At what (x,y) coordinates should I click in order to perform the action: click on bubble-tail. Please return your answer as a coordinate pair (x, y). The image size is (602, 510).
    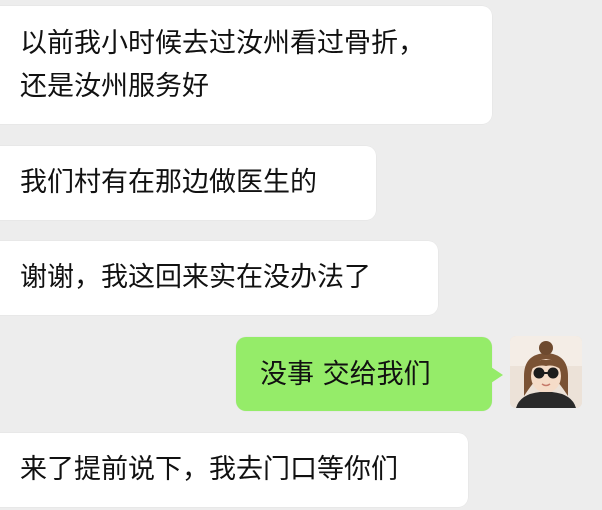
    Looking at the image, I should click on (497, 375).